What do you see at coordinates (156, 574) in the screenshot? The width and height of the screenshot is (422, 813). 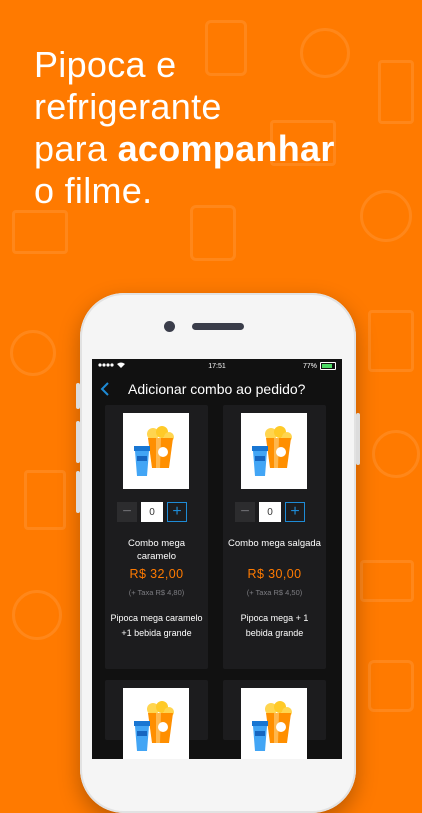 I see `combo-price: R$ 32,00` at bounding box center [156, 574].